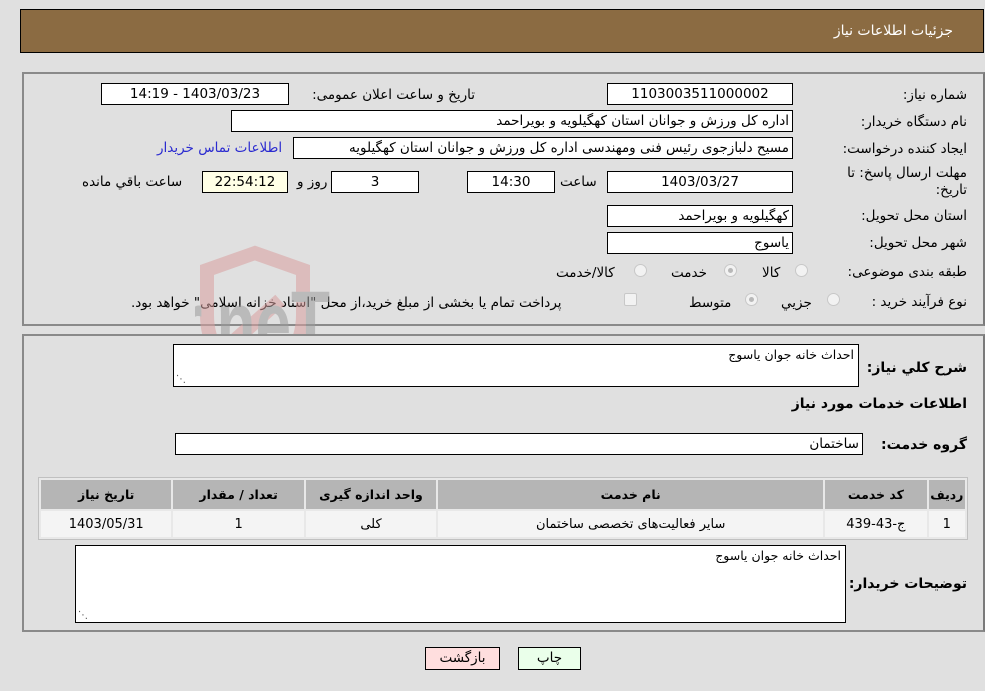 Image resolution: width=985 pixels, height=691 pixels. What do you see at coordinates (801, 270) in the screenshot?
I see `category-radio-goods` at bounding box center [801, 270].